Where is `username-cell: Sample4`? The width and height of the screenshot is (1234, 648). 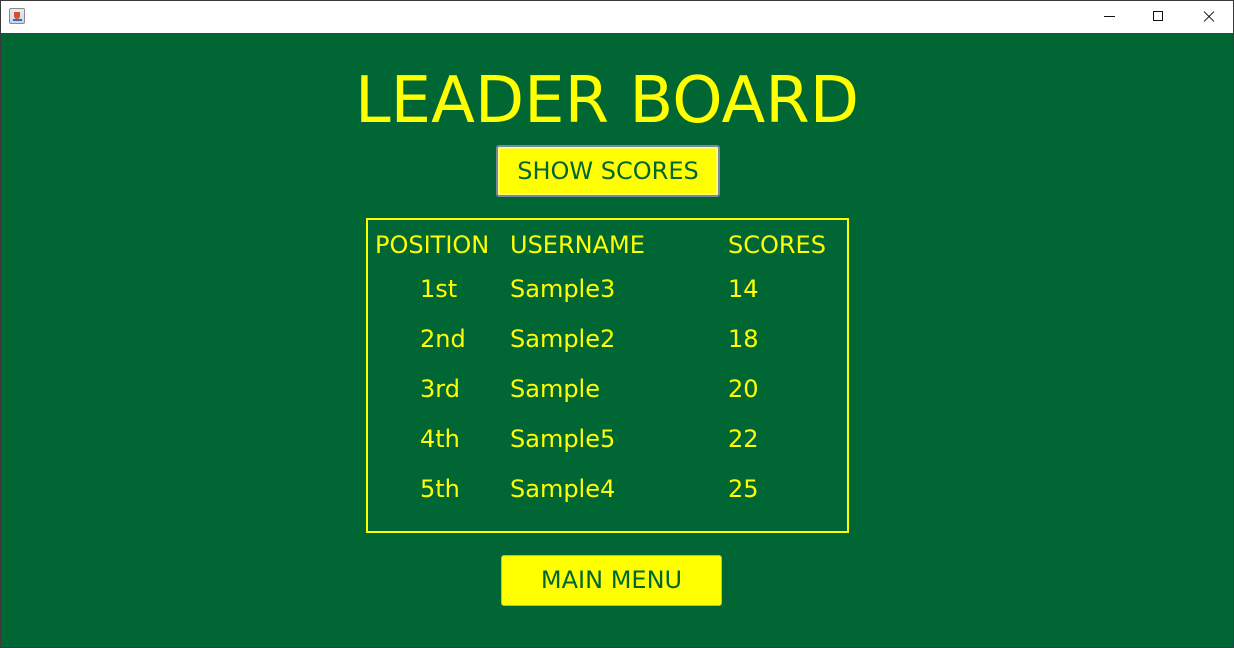
username-cell: Sample4 is located at coordinates (563, 489).